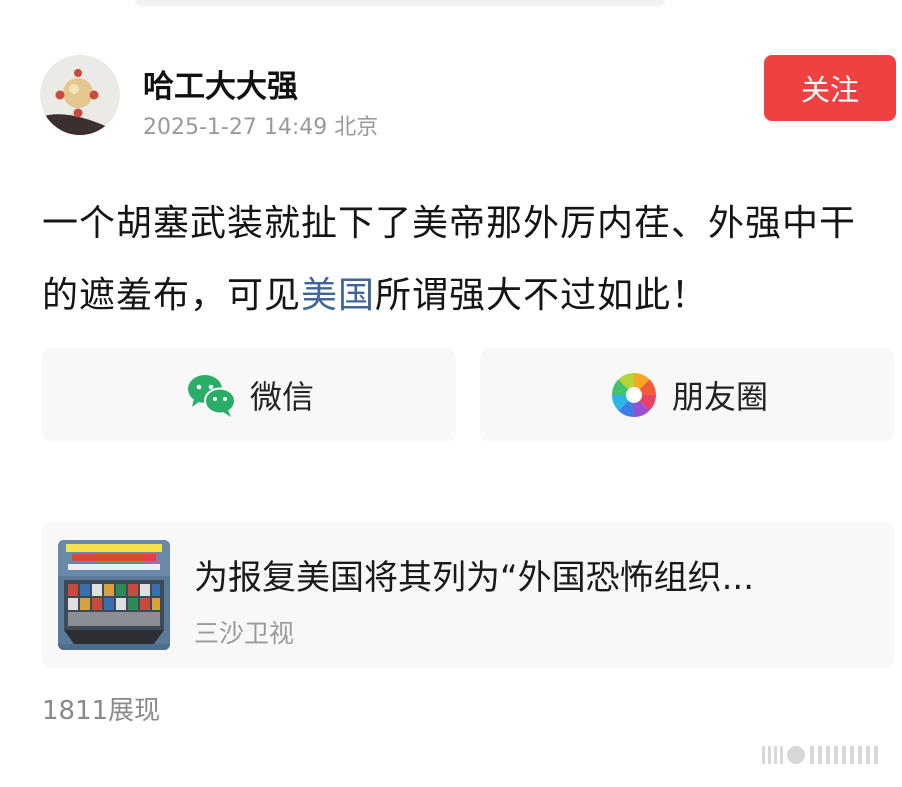 This screenshot has width=902, height=787. I want to click on moments-icon, so click(634, 395).